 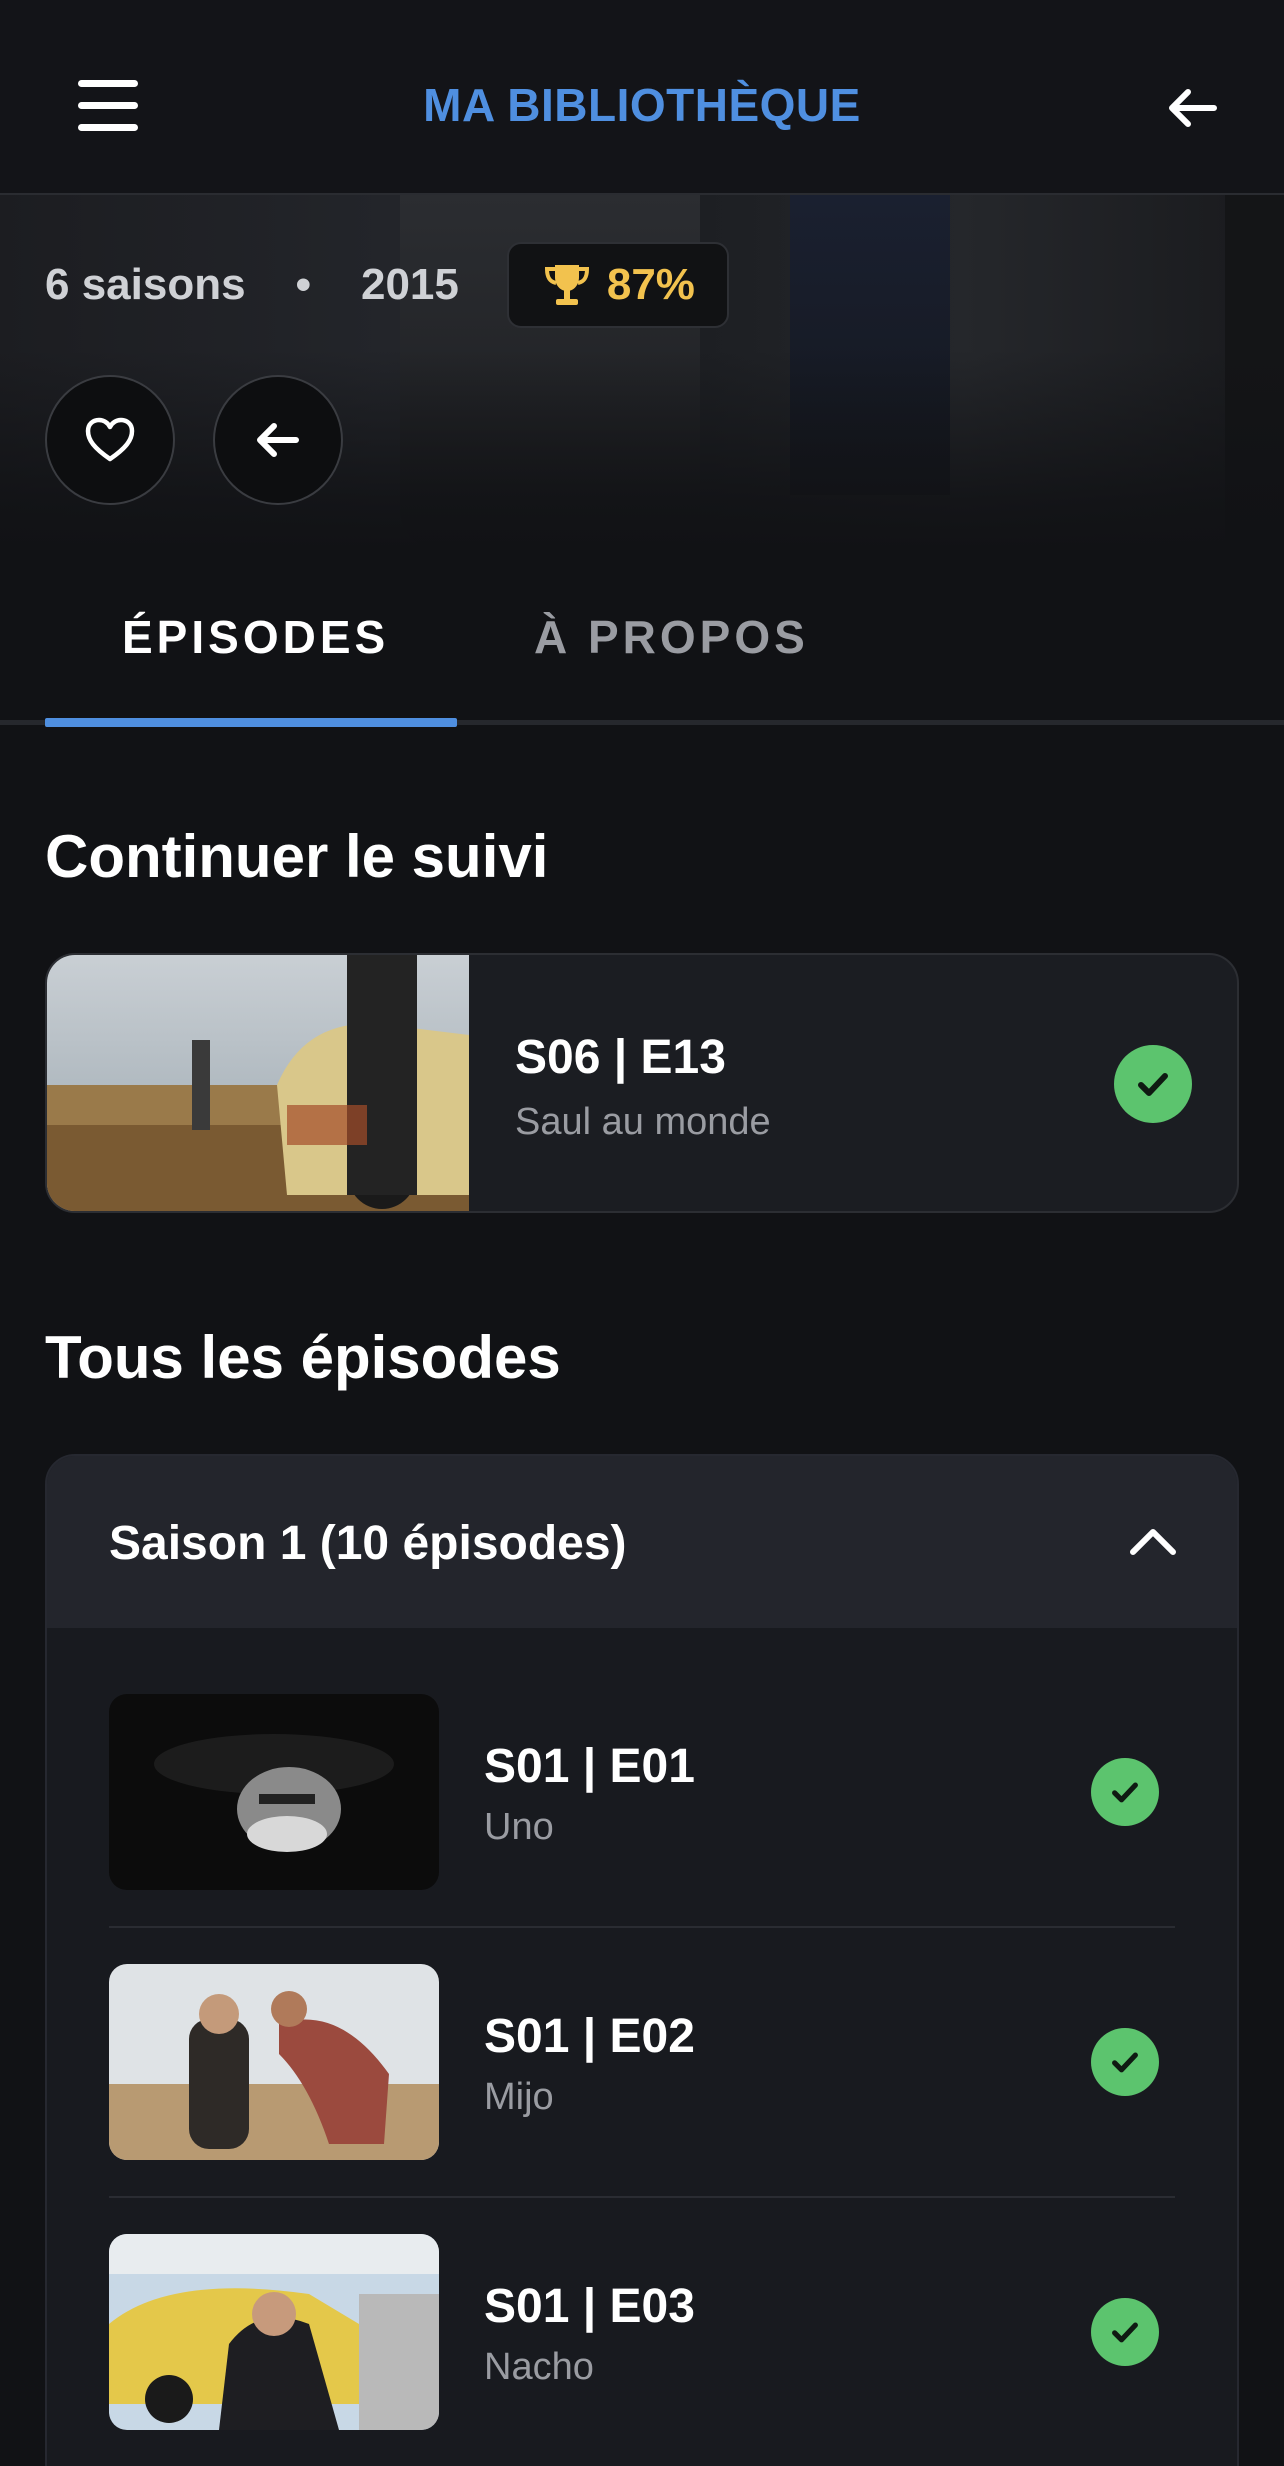 I want to click on episode-name: Nacho, so click(x=539, y=2367).